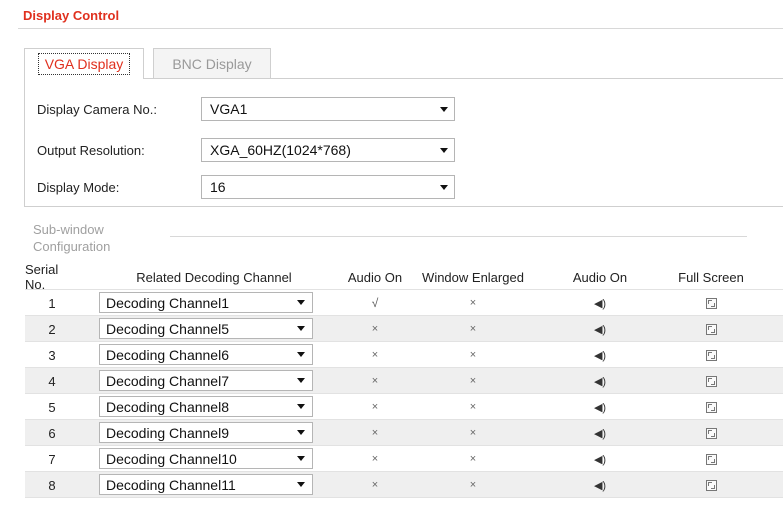  I want to click on tab-bnc-display: BNC Display, so click(212, 63).